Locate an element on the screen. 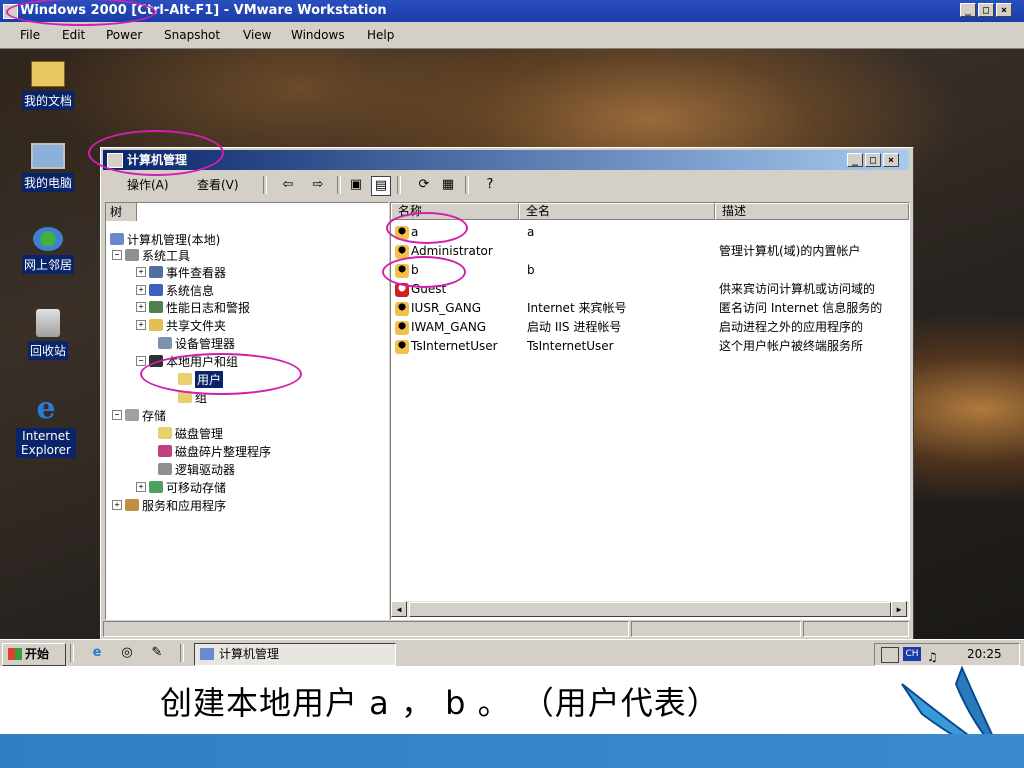  scrollbar-thumb is located at coordinates (650, 609).